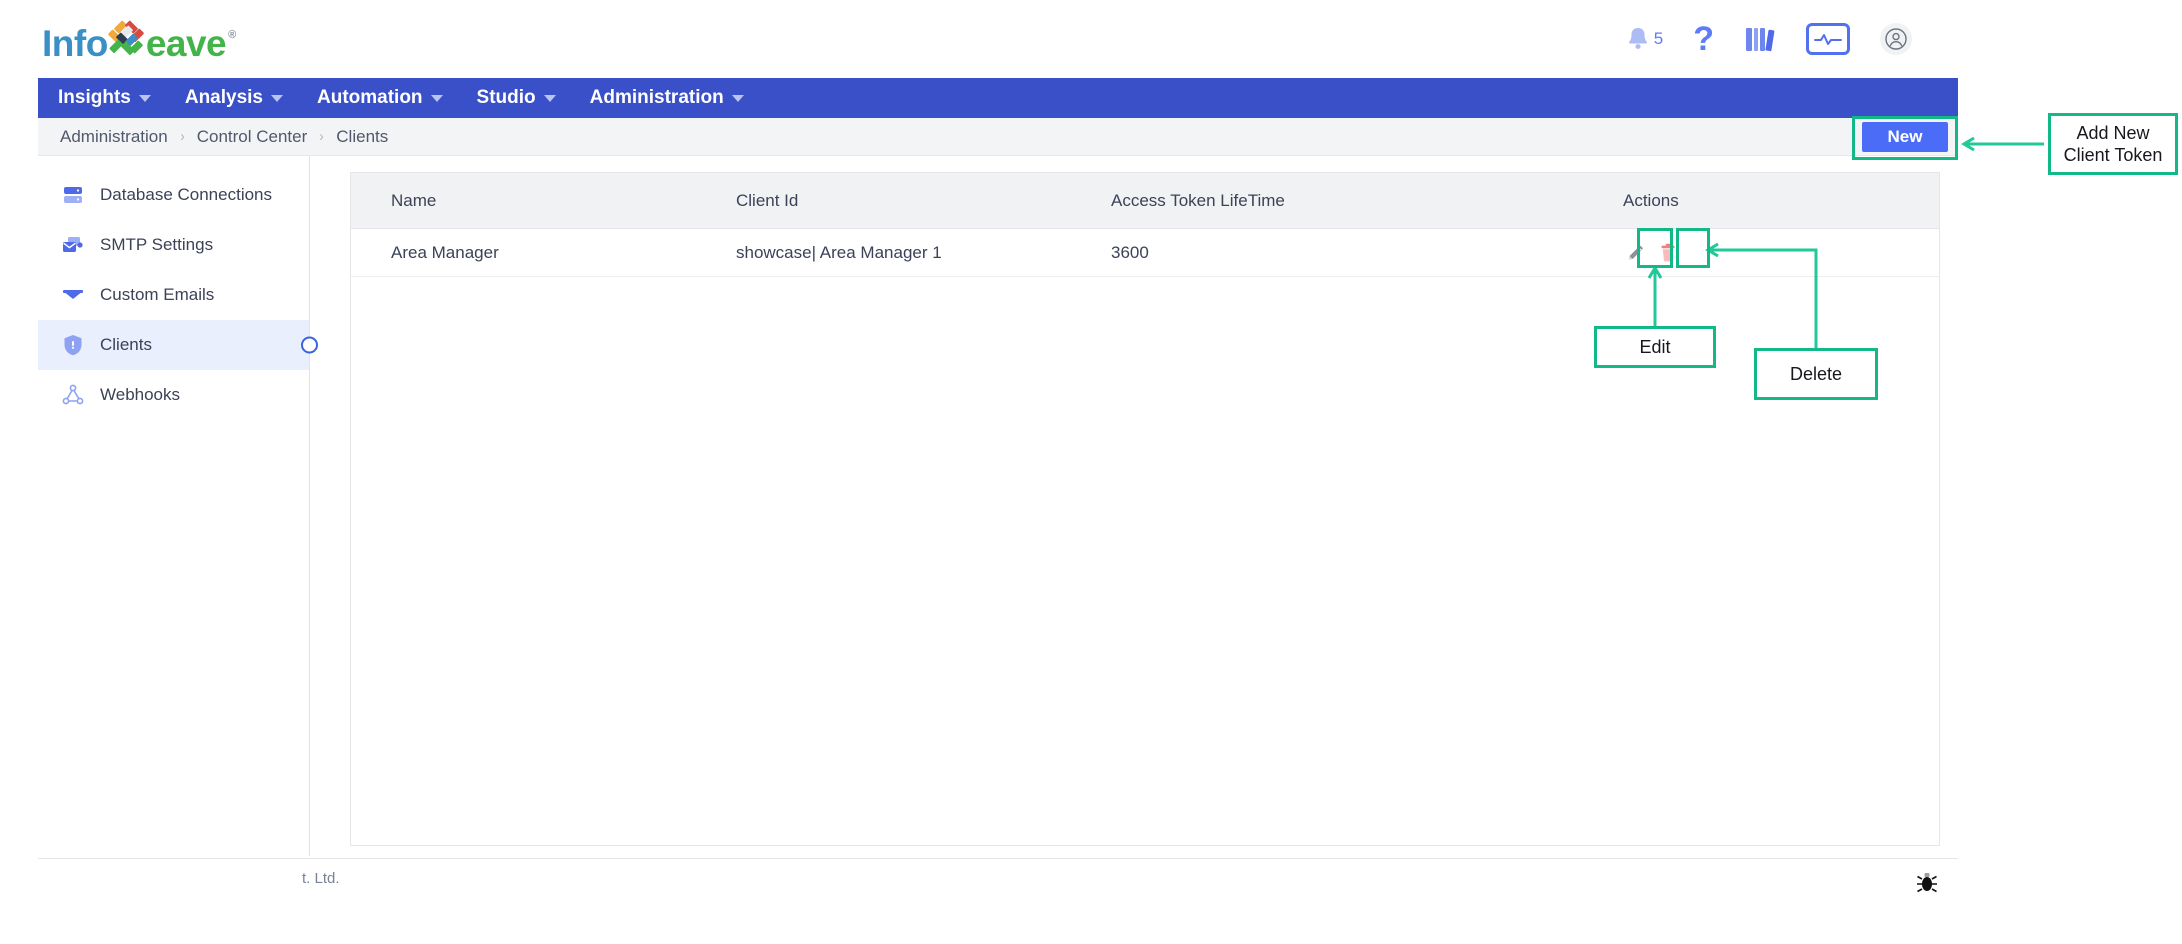 This screenshot has width=2182, height=944. I want to click on header-icon-group: 5 ?, so click(1768, 39).